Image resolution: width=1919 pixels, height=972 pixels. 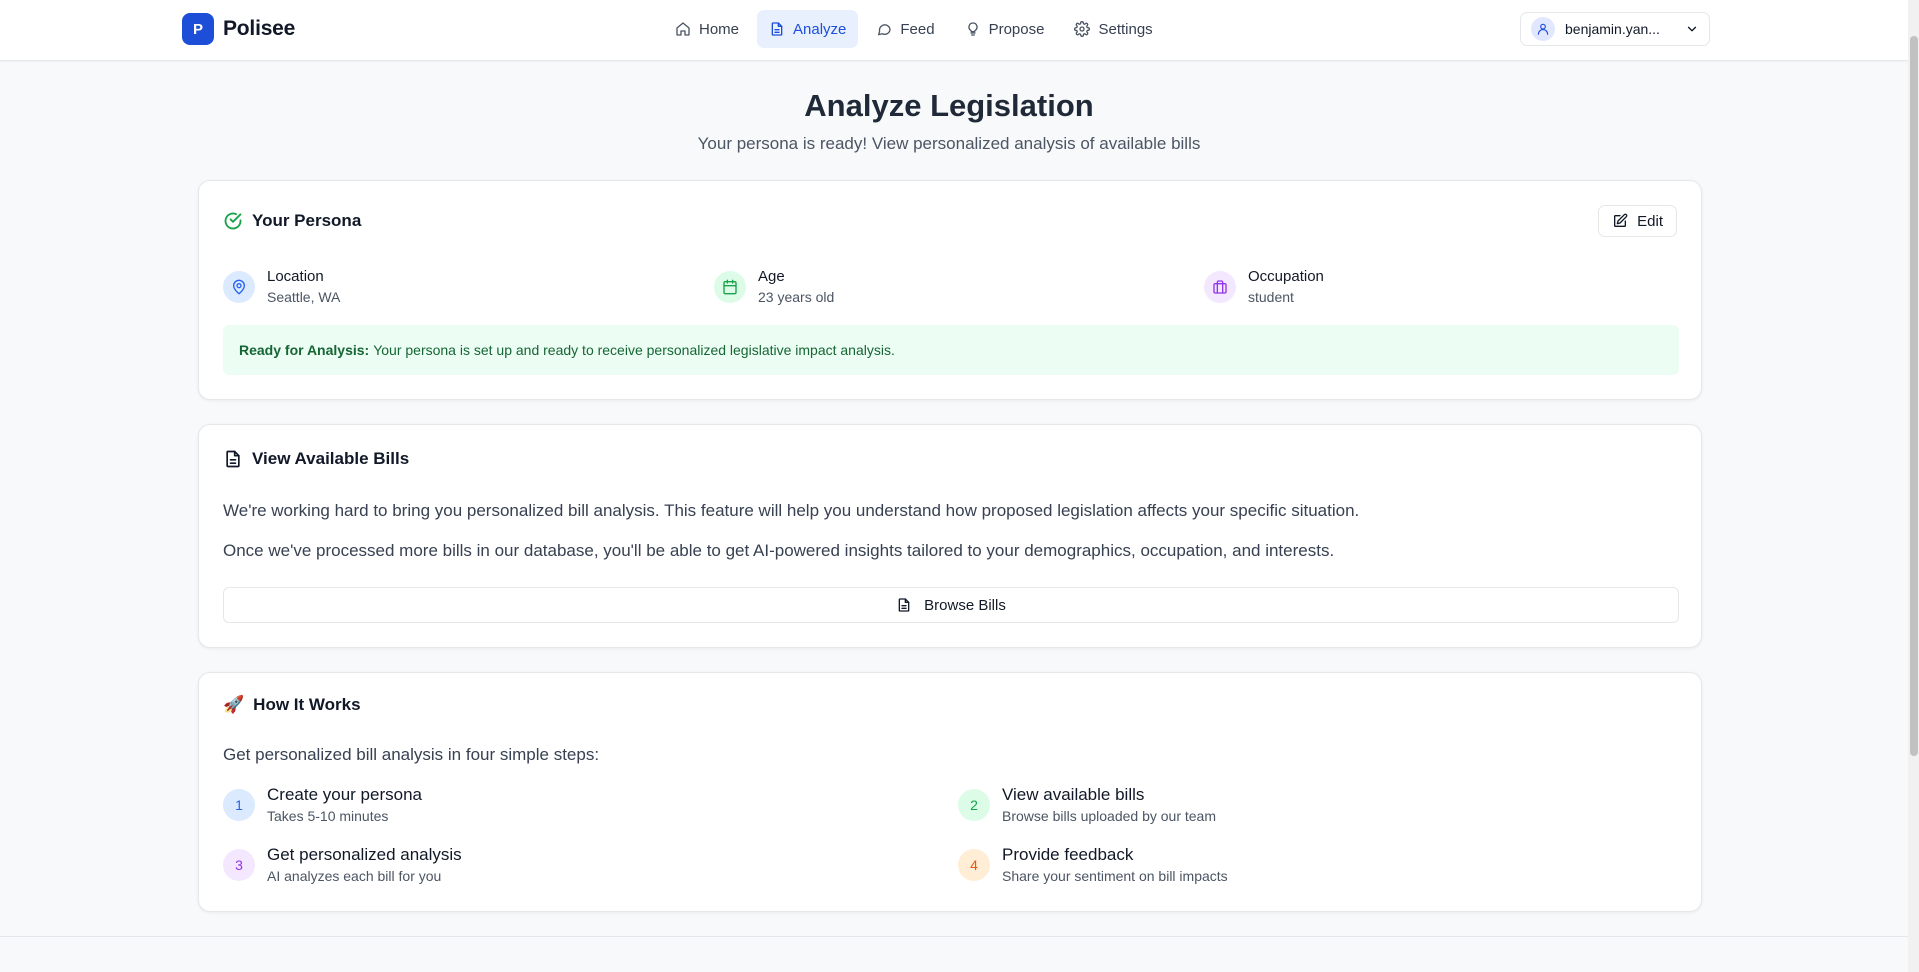 I want to click on step-desc: Takes 5-10 minutes, so click(x=328, y=816).